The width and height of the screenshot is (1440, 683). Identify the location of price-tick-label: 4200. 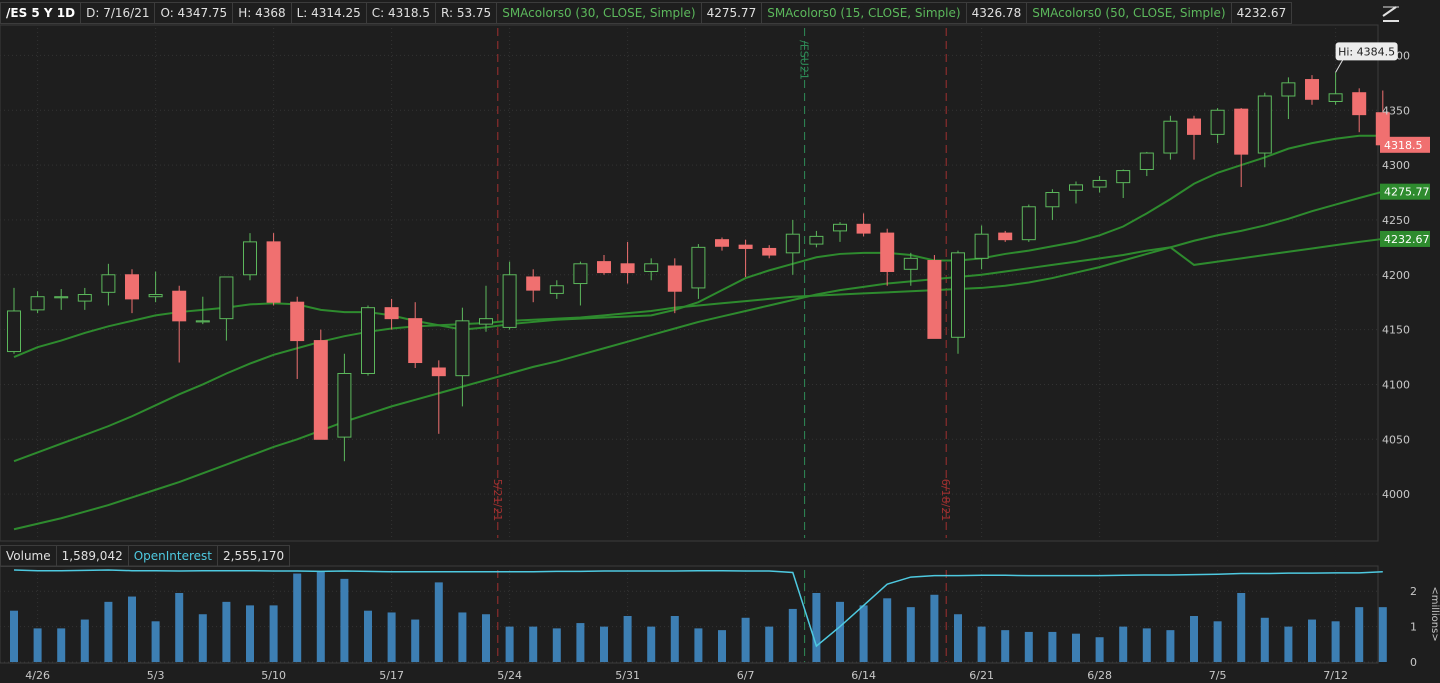
(1396, 275).